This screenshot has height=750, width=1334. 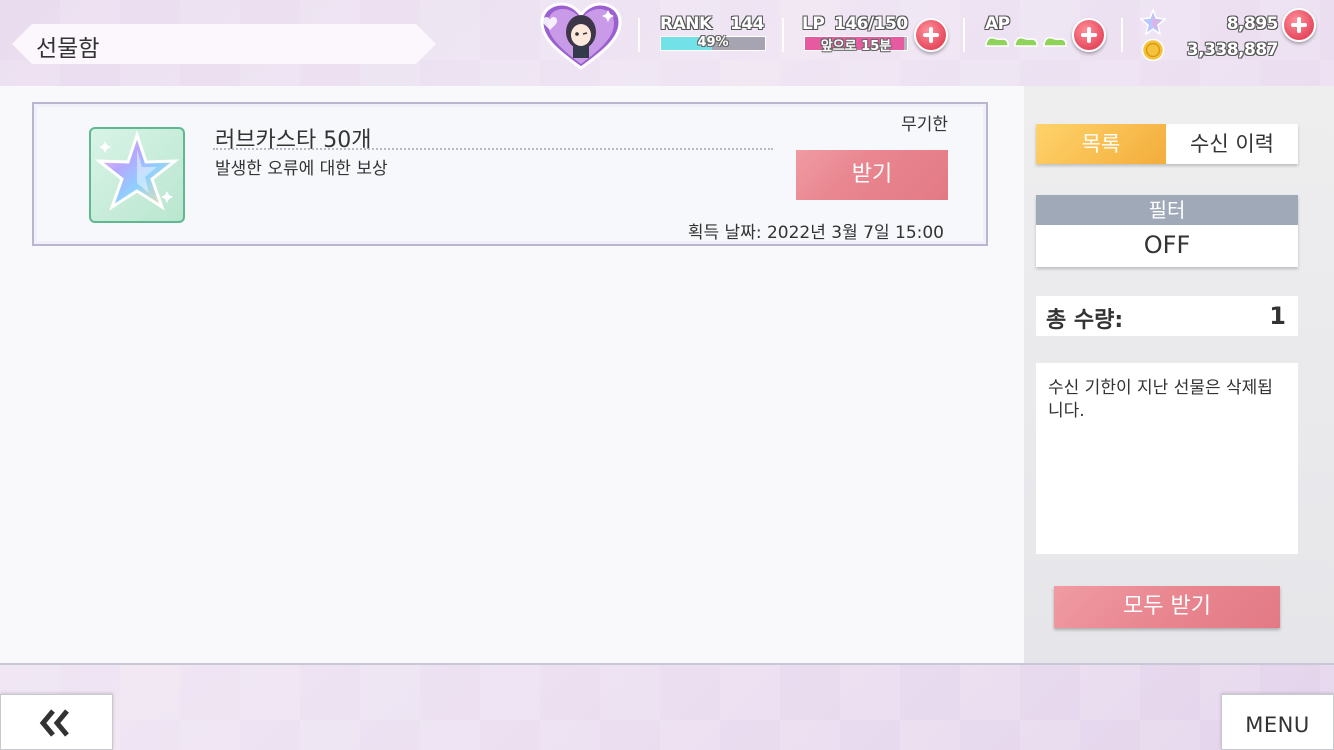 I want to click on receive-all-button: 모두 받기, so click(x=1167, y=607).